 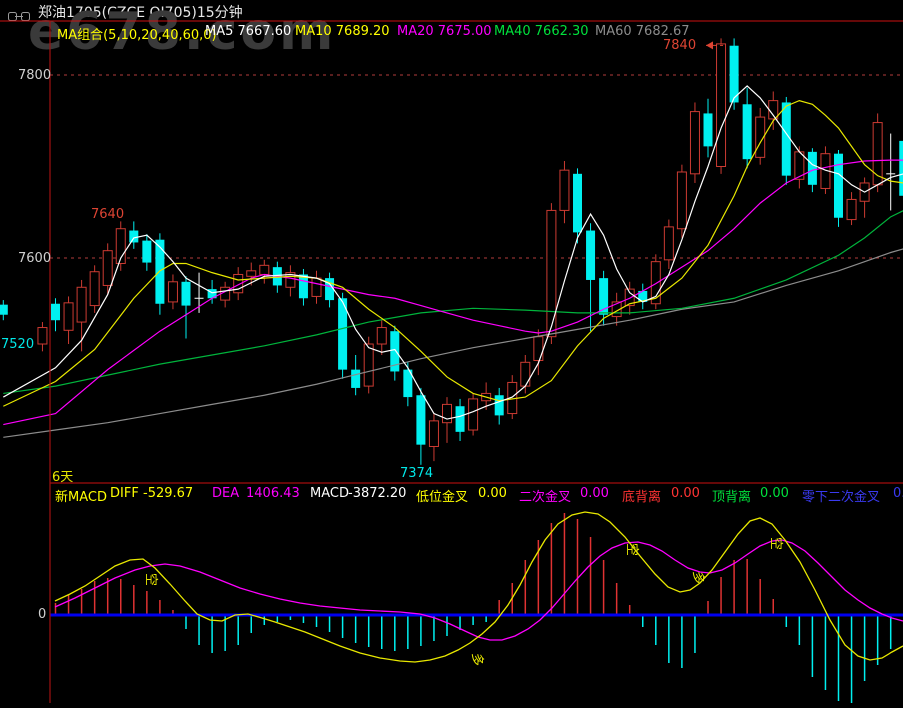 What do you see at coordinates (417, 473) in the screenshot?
I see `session-low-7374-label: 7374` at bounding box center [417, 473].